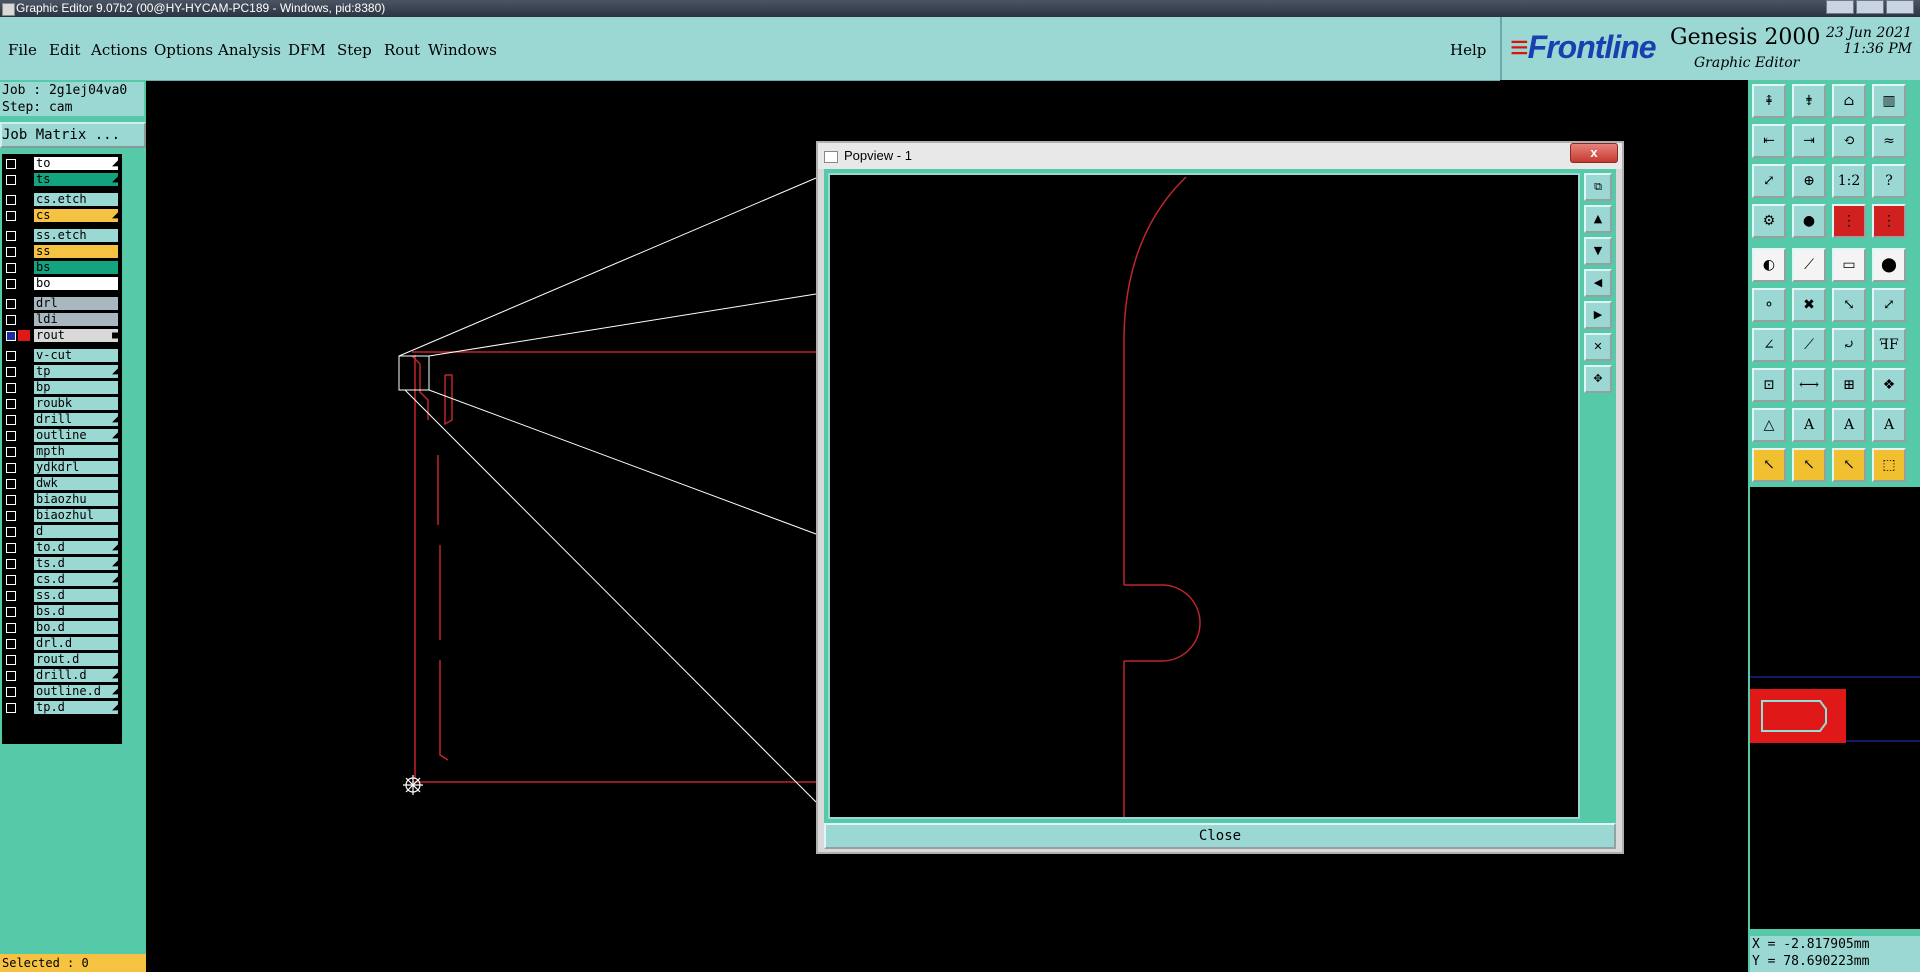 Image resolution: width=1920 pixels, height=972 pixels. What do you see at coordinates (61, 403) in the screenshot?
I see `layer-row-roubk: roubk` at bounding box center [61, 403].